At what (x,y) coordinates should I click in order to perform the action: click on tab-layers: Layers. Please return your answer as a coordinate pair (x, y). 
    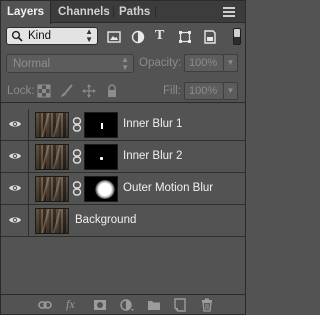
    Looking at the image, I should click on (26, 12).